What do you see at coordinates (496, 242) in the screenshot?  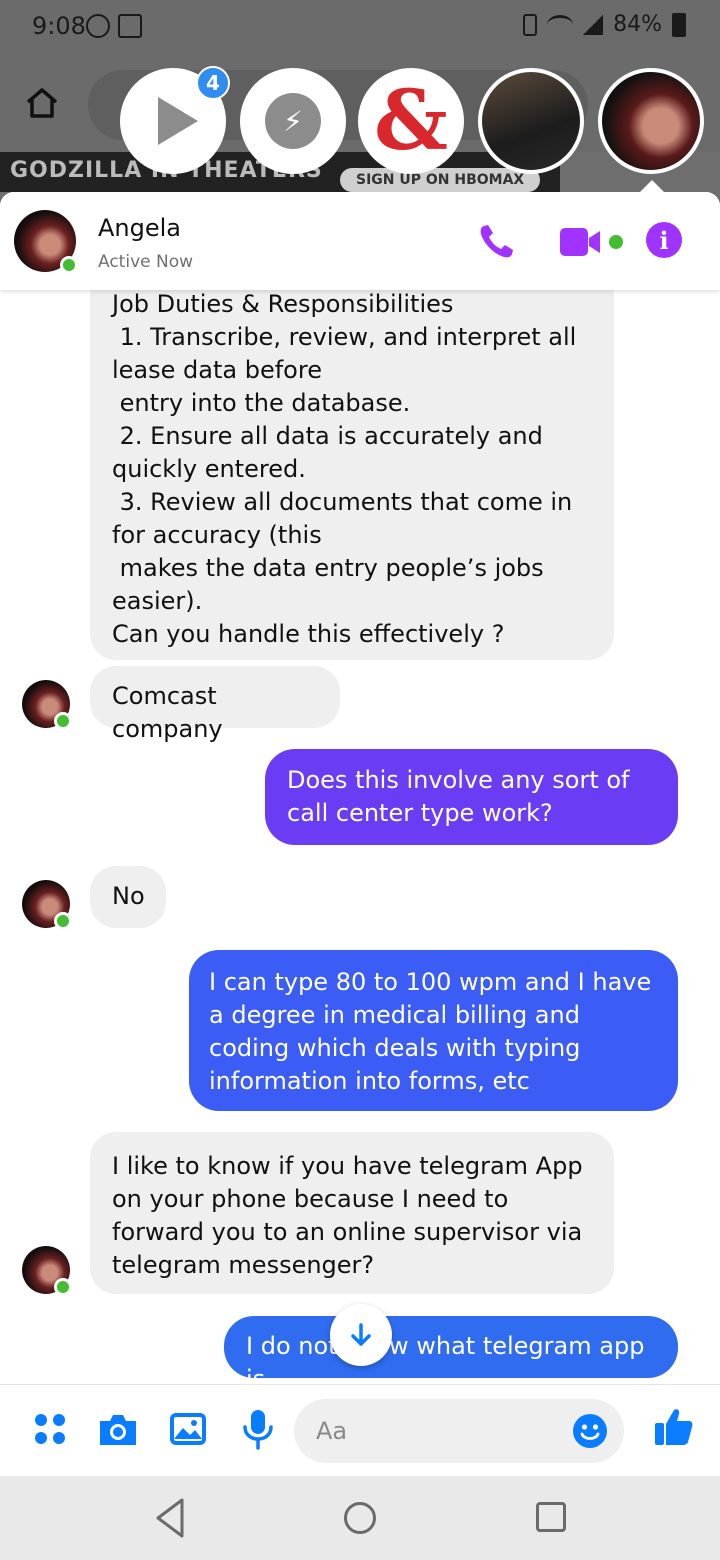 I see `phone-icon` at bounding box center [496, 242].